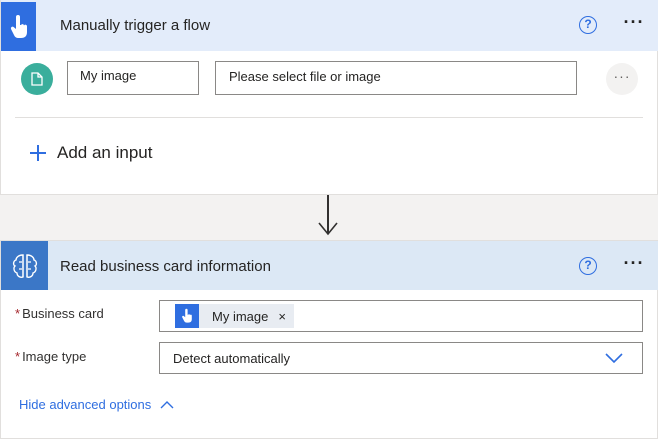  What do you see at coordinates (133, 78) in the screenshot?
I see `input-name-field: My image` at bounding box center [133, 78].